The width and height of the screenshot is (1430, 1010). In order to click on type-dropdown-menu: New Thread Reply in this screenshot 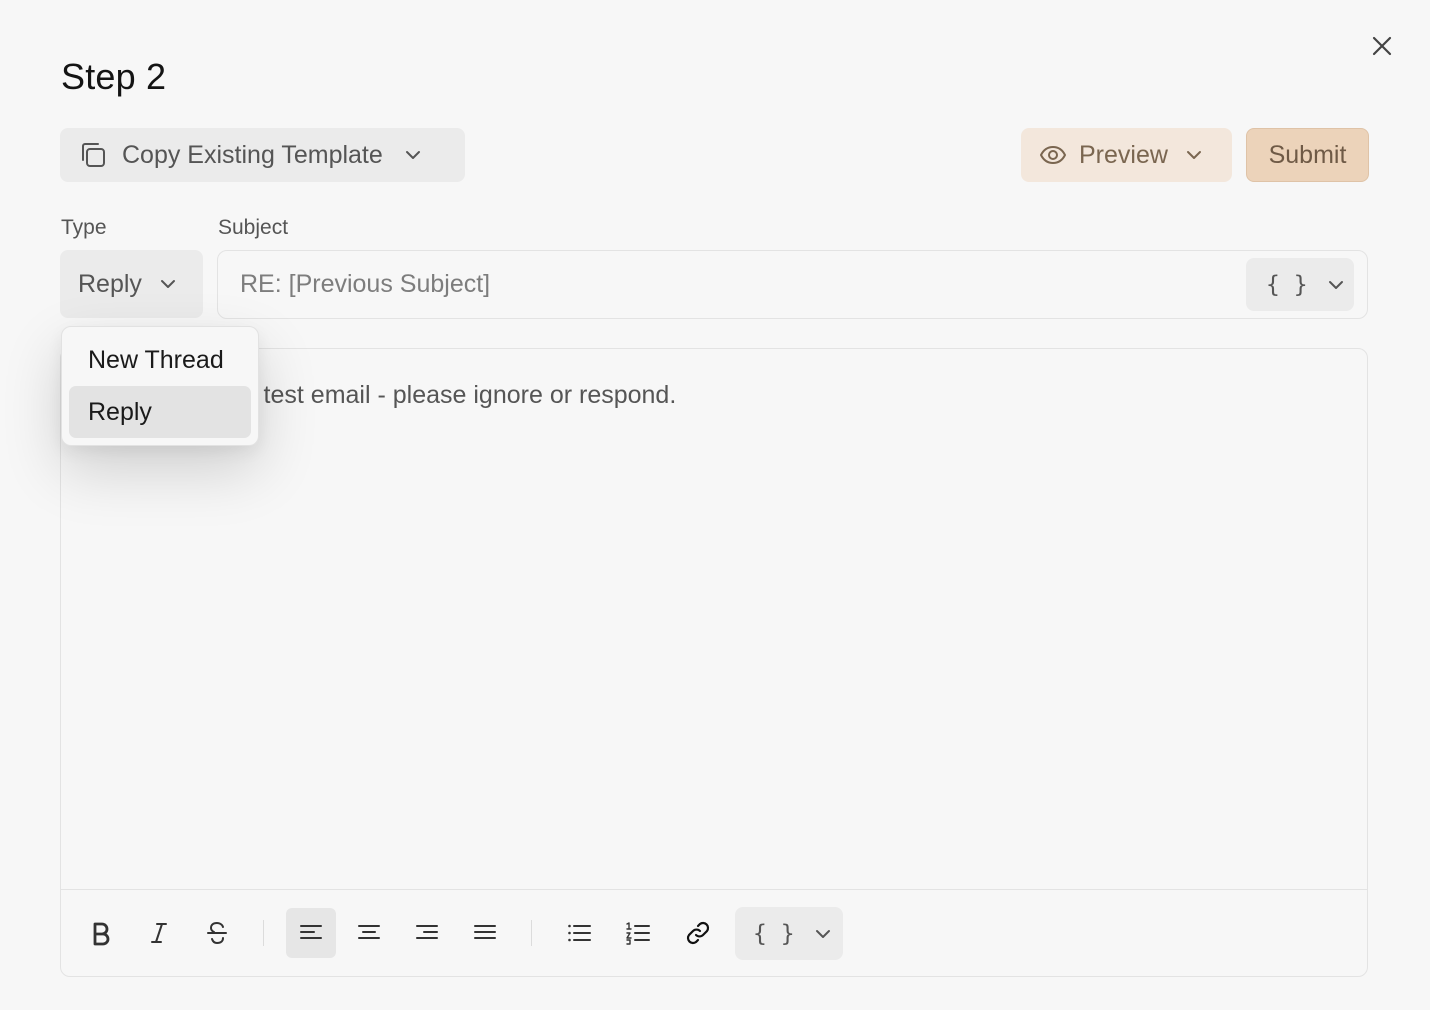, I will do `click(160, 386)`.